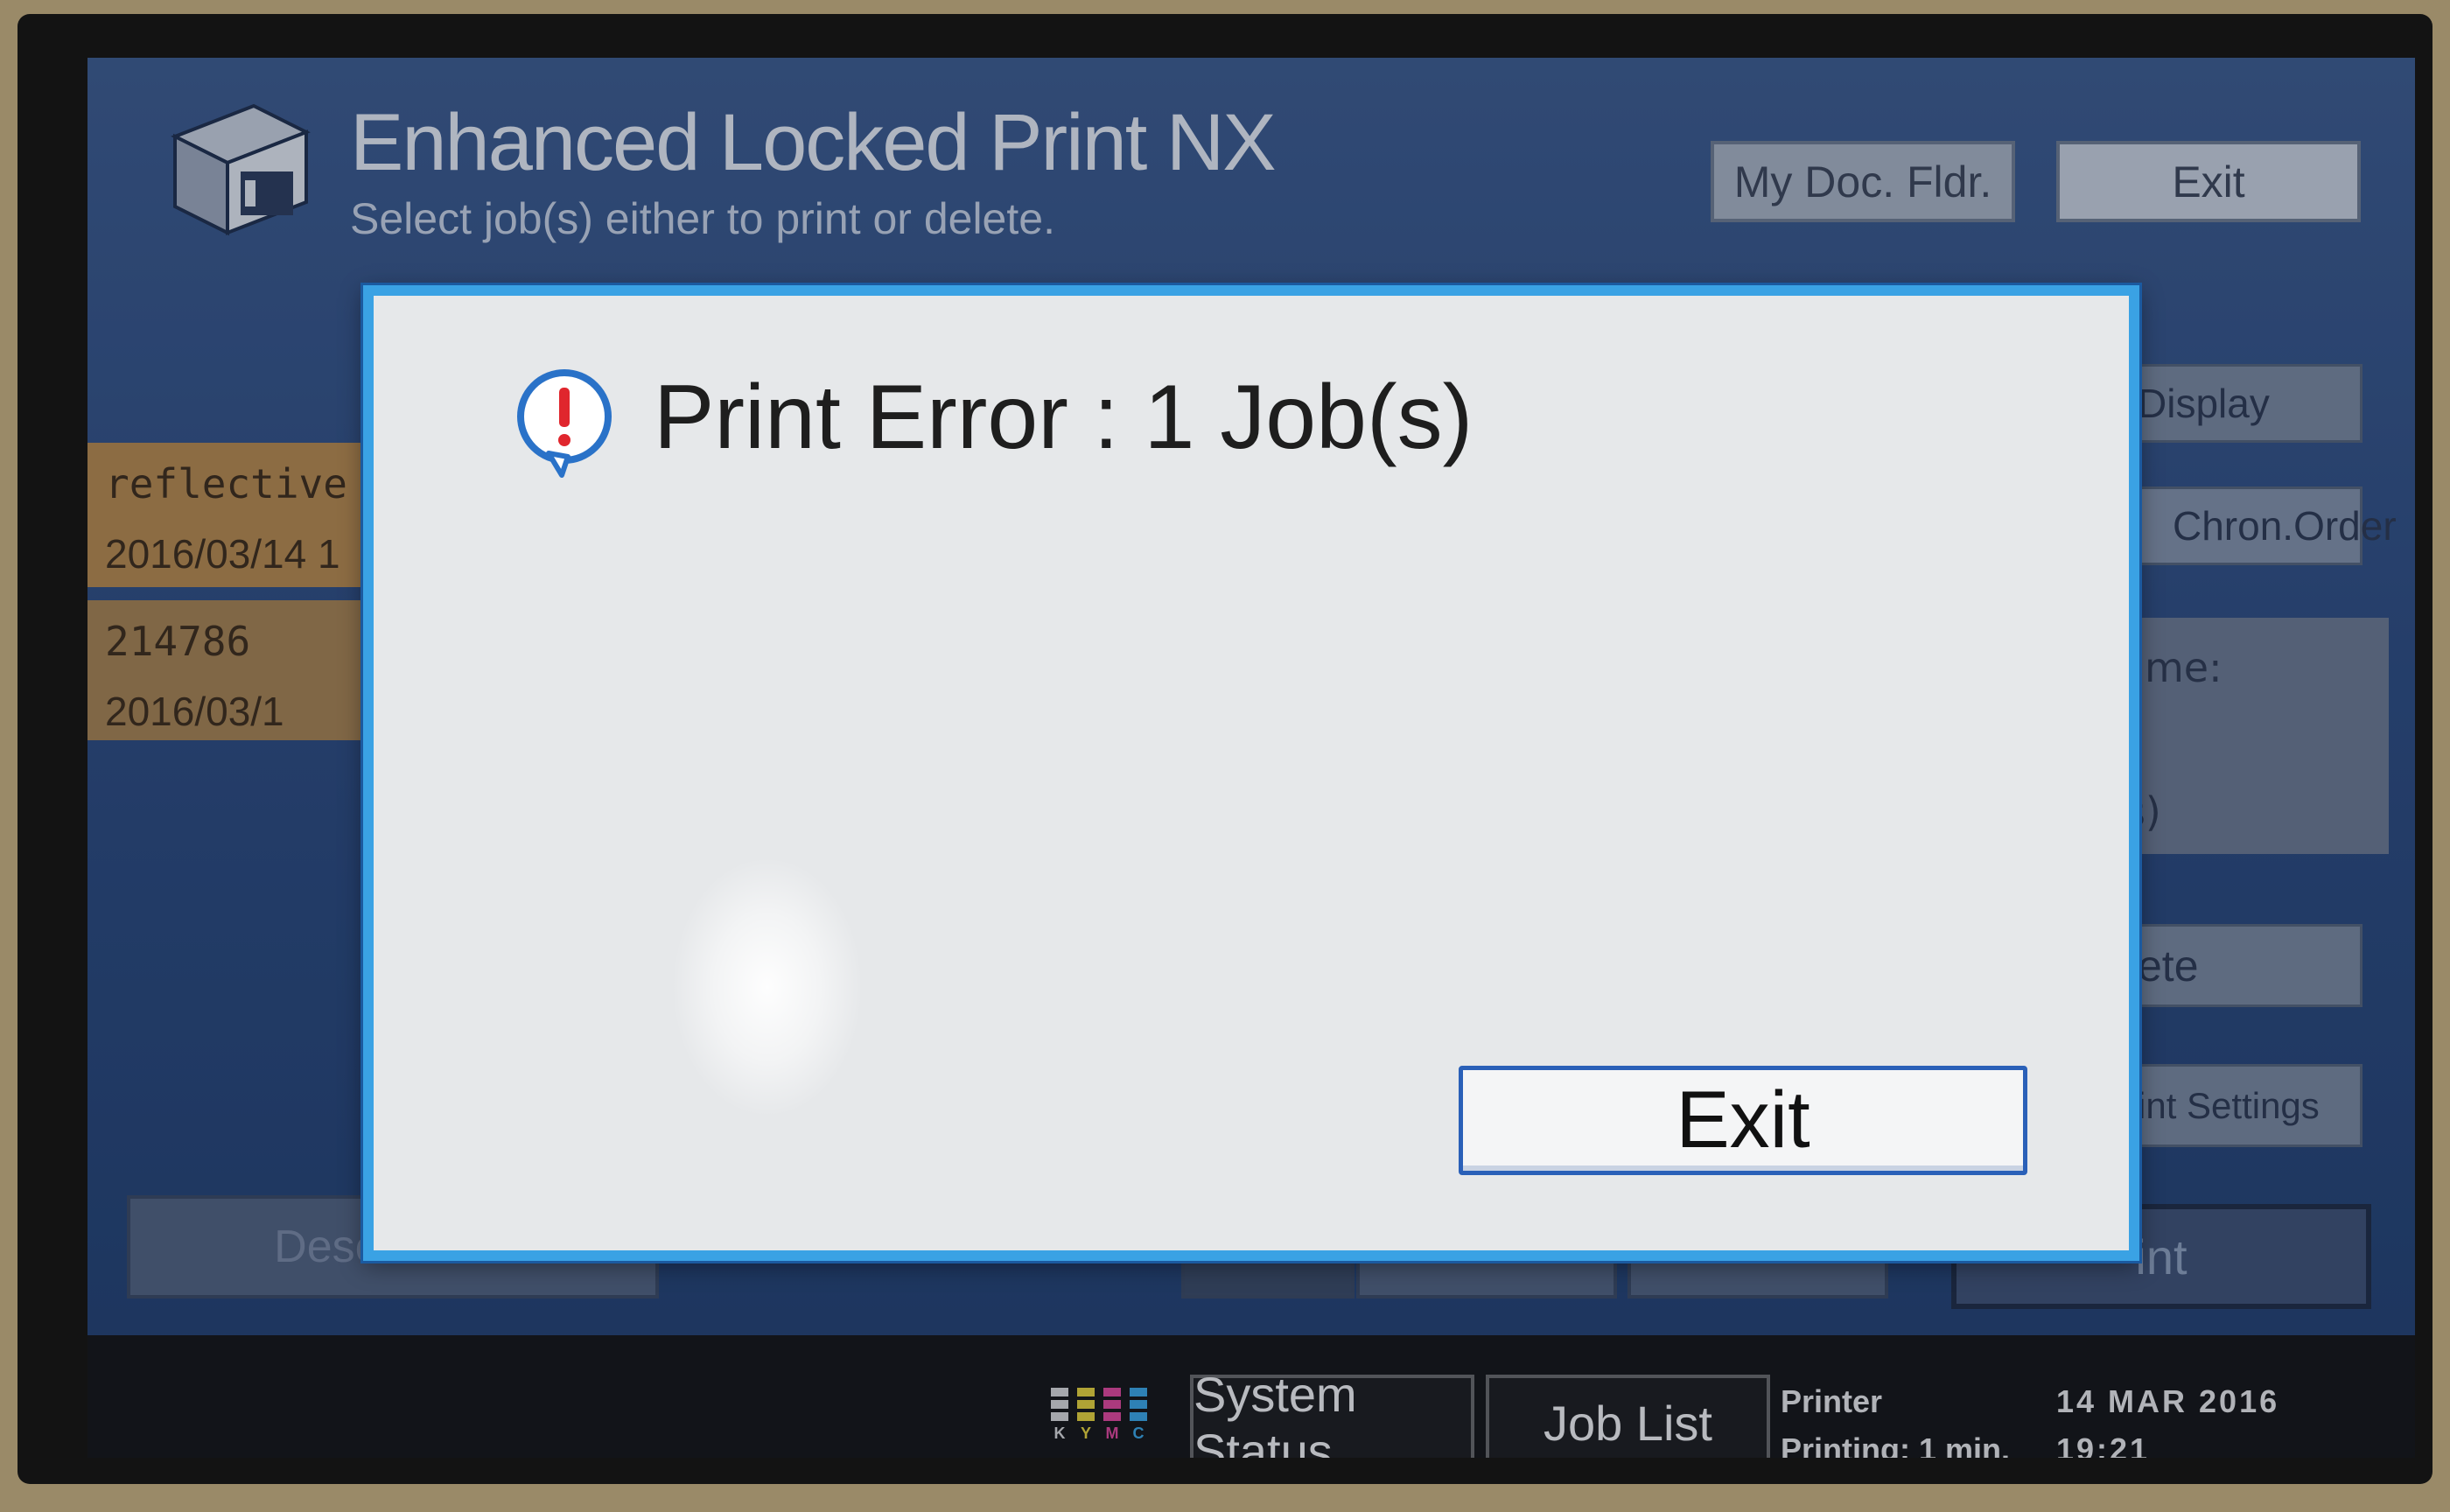 This screenshot has height=1512, width=2450. I want to click on dialog-exit-button: Exit, so click(1743, 1120).